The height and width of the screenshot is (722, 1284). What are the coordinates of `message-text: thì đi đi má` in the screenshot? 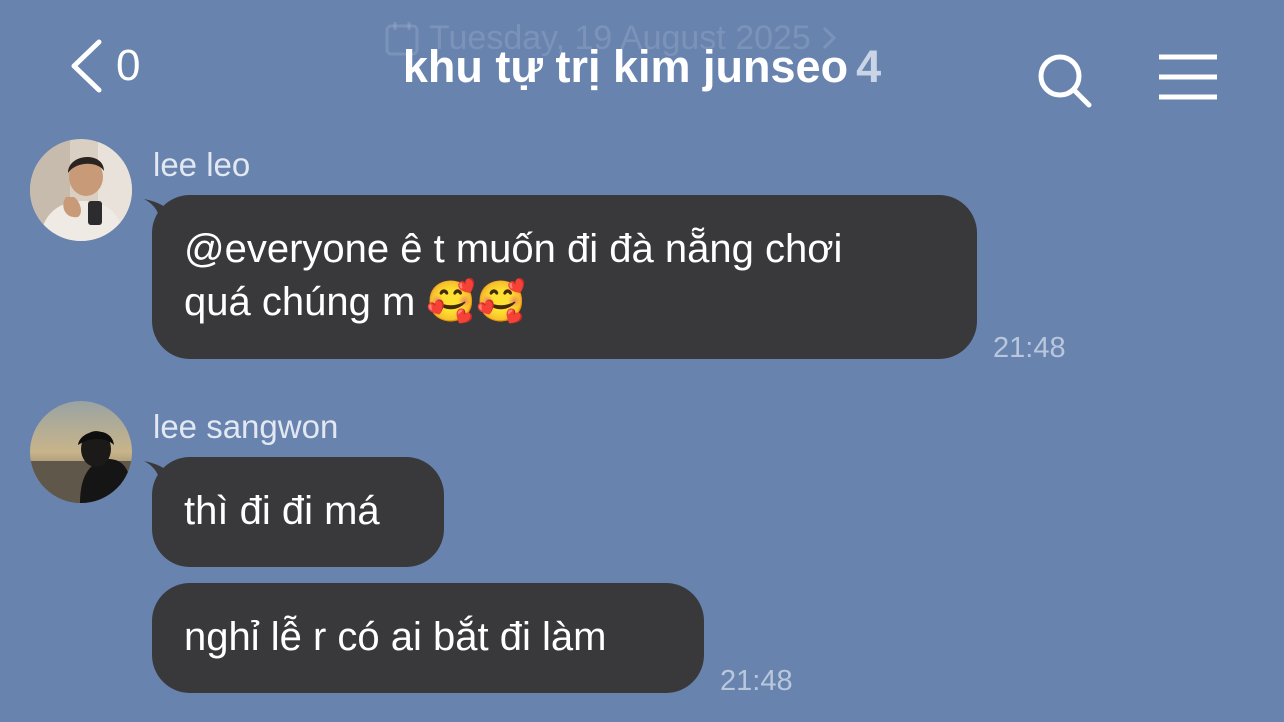 It's located at (282, 511).